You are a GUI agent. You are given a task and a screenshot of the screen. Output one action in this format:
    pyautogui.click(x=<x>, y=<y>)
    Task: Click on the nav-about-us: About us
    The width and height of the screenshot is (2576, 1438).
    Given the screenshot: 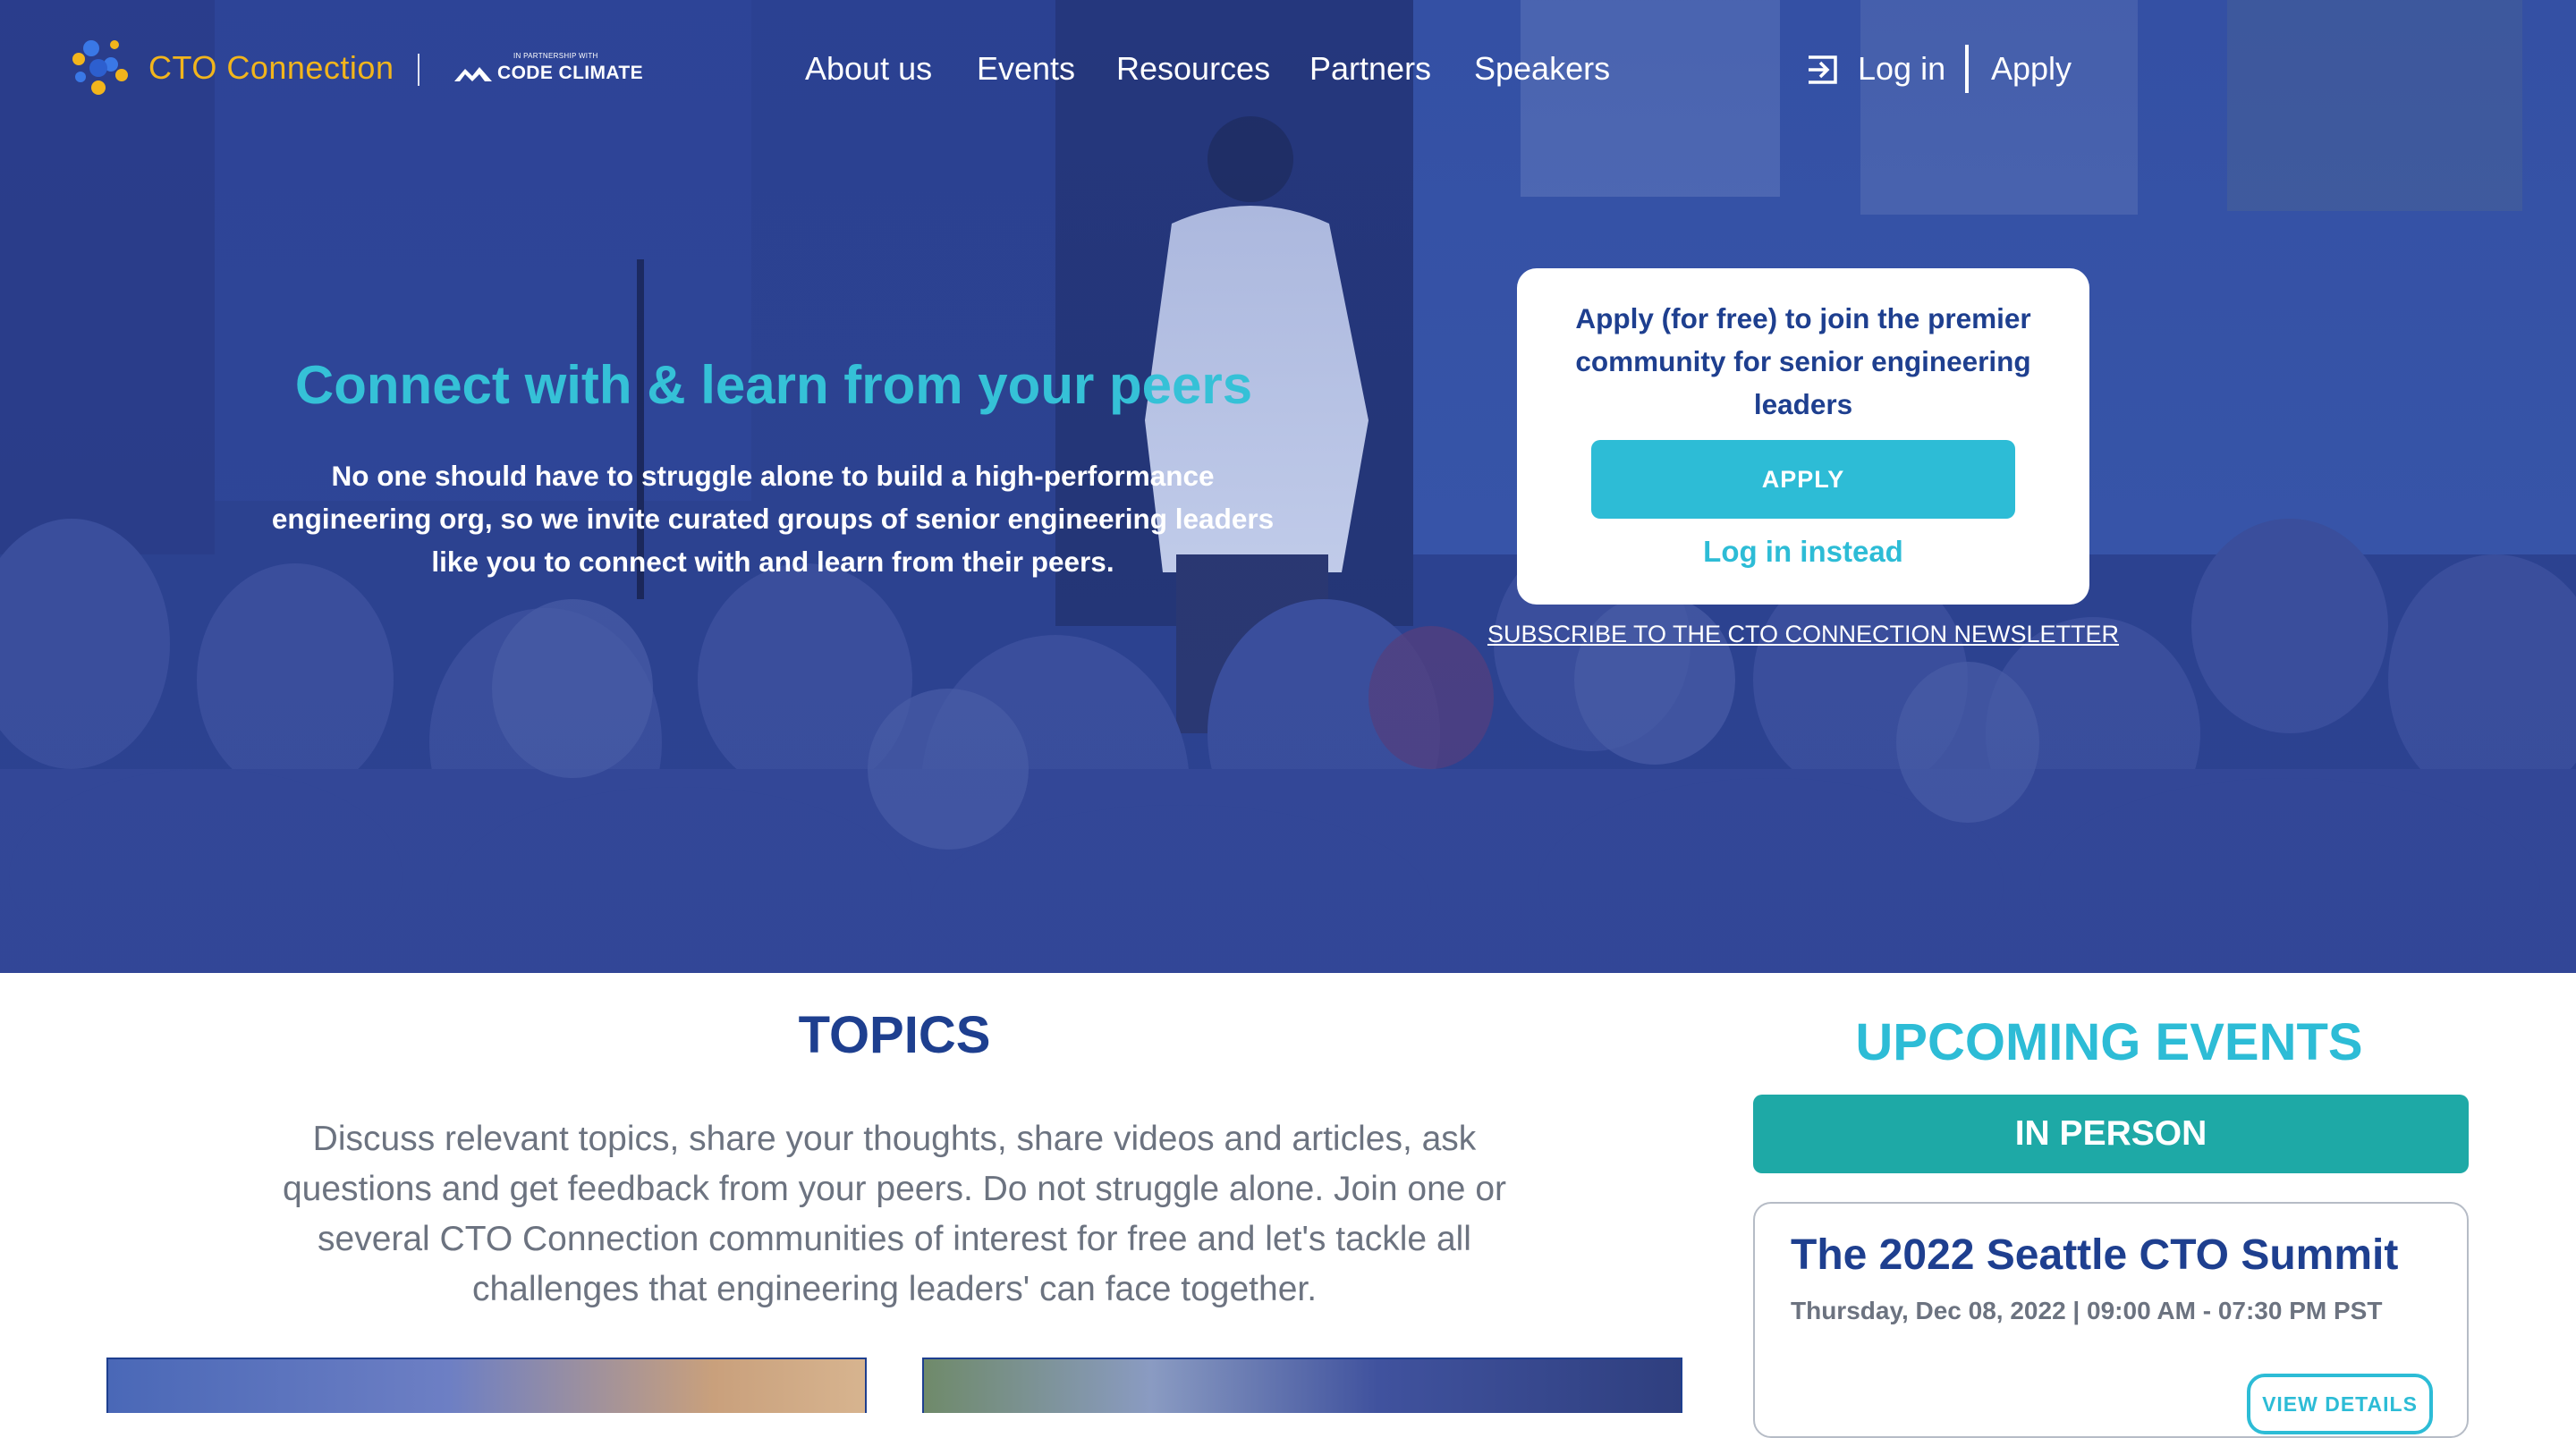 What is the action you would take?
    pyautogui.click(x=868, y=69)
    